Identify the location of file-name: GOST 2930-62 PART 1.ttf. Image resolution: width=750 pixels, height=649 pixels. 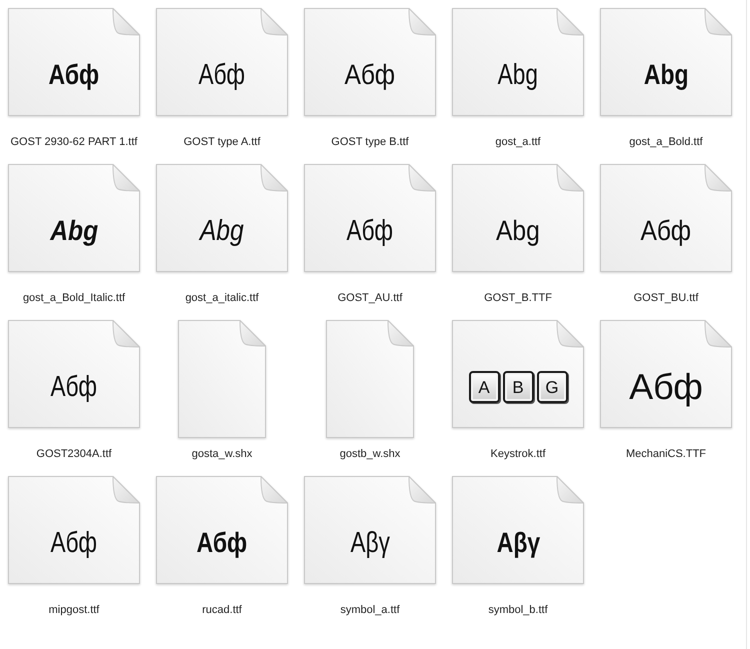
(74, 142).